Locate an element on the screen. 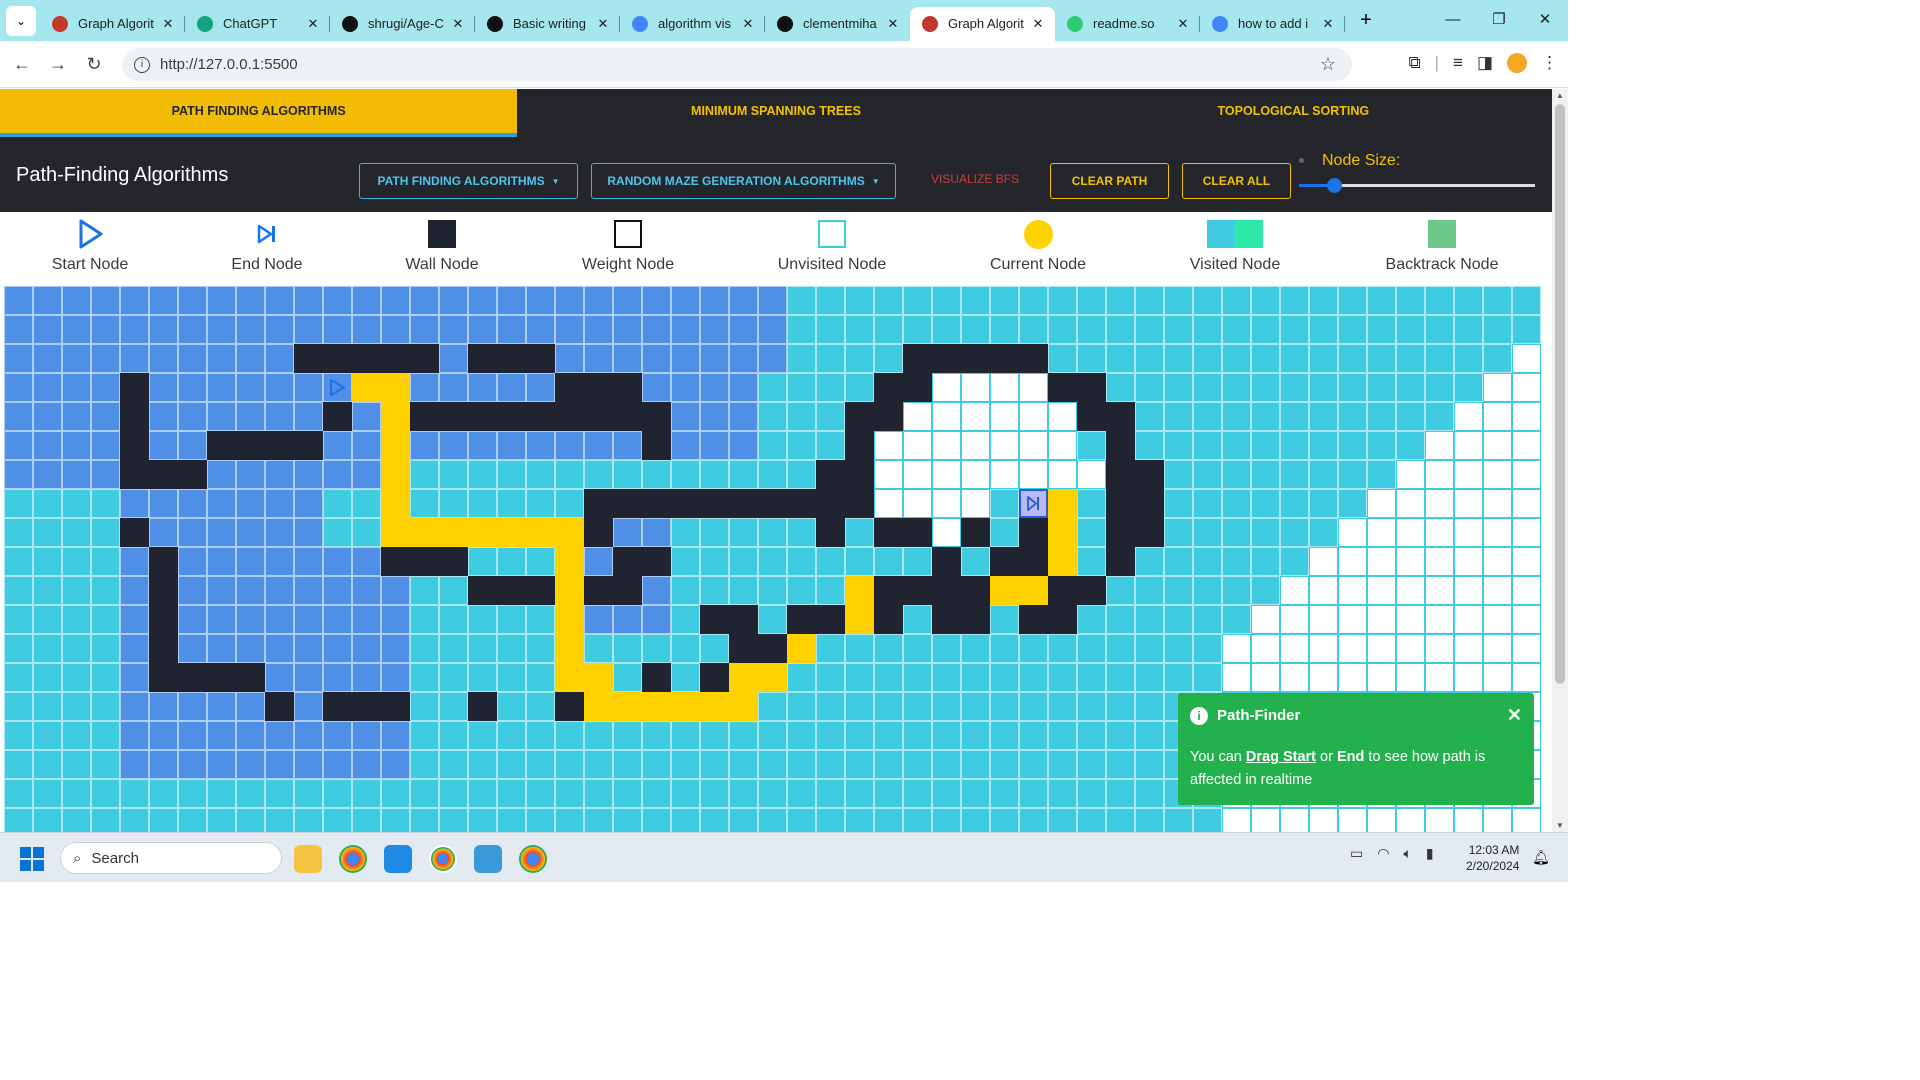 This screenshot has height=1080, width=1920. browser-tab: ChatGPT ✕ is located at coordinates (257, 24).